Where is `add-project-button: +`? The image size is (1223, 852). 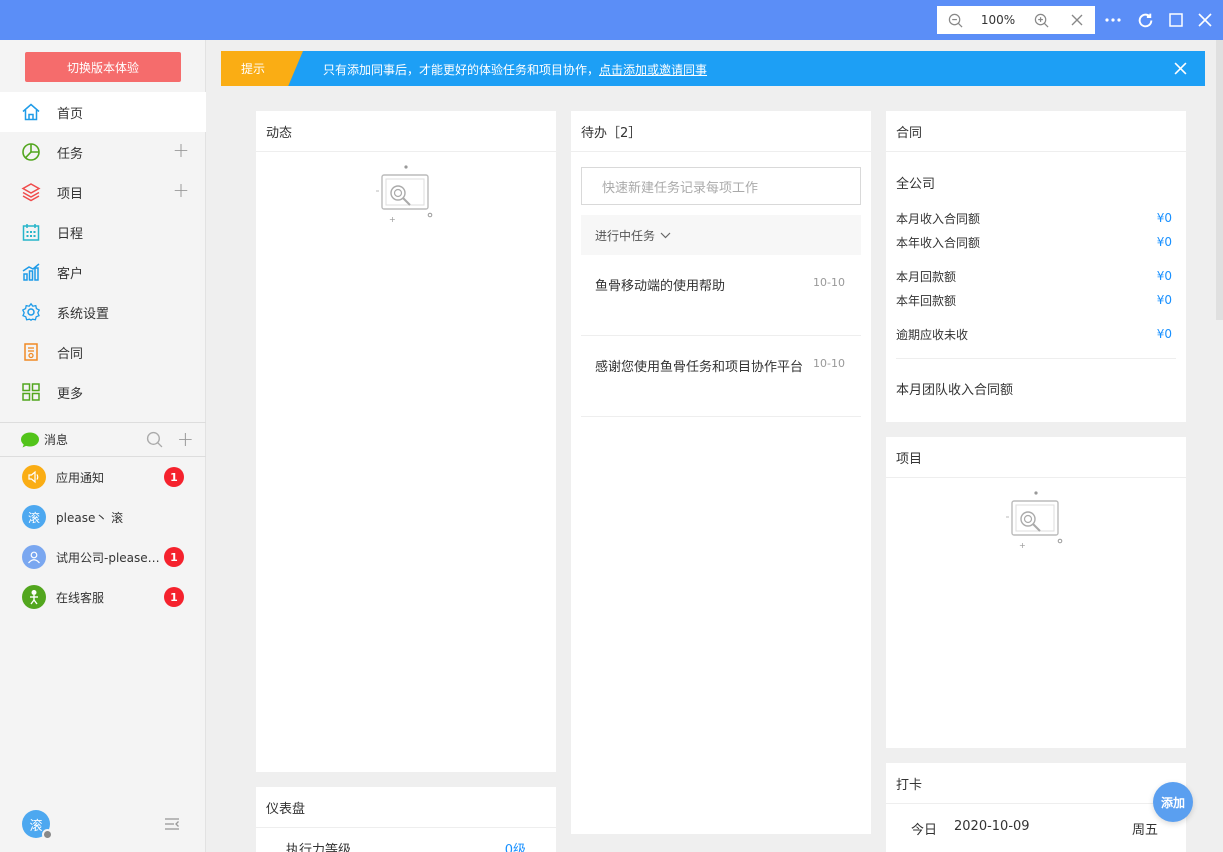 add-project-button: + is located at coordinates (181, 190).